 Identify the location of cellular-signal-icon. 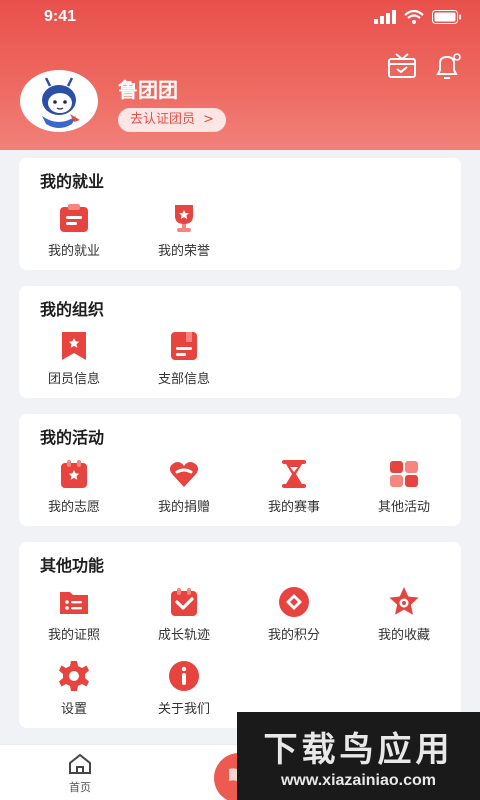
(385, 17).